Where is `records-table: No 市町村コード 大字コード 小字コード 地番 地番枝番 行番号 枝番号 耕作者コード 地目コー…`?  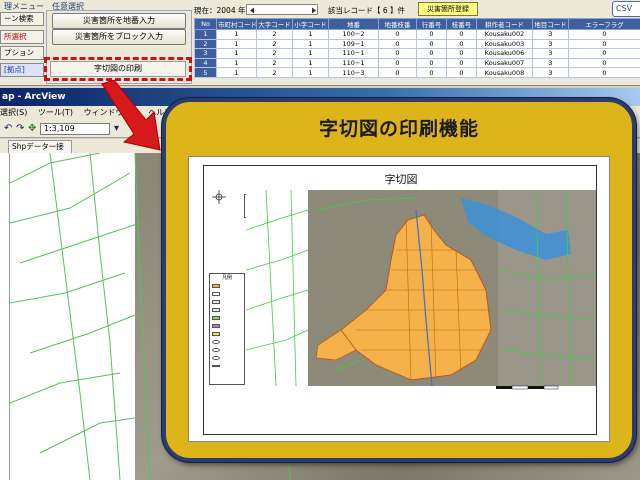
records-table: No 市町村コード 大字コード 小字コード 地番 地番枝番 行番号 枝番号 耕作者コード 地目コー… is located at coordinates (417, 48).